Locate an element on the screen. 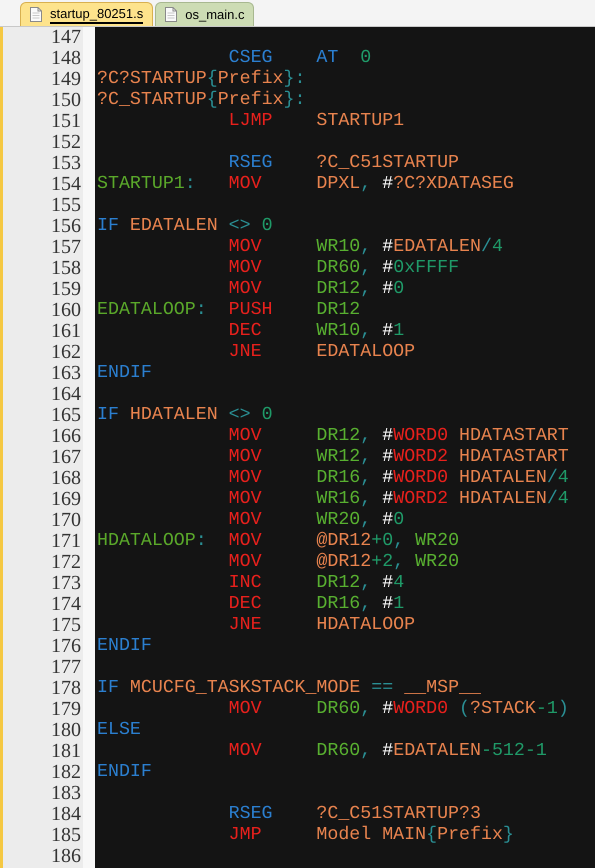  line-number: 162 is located at coordinates (66, 352).